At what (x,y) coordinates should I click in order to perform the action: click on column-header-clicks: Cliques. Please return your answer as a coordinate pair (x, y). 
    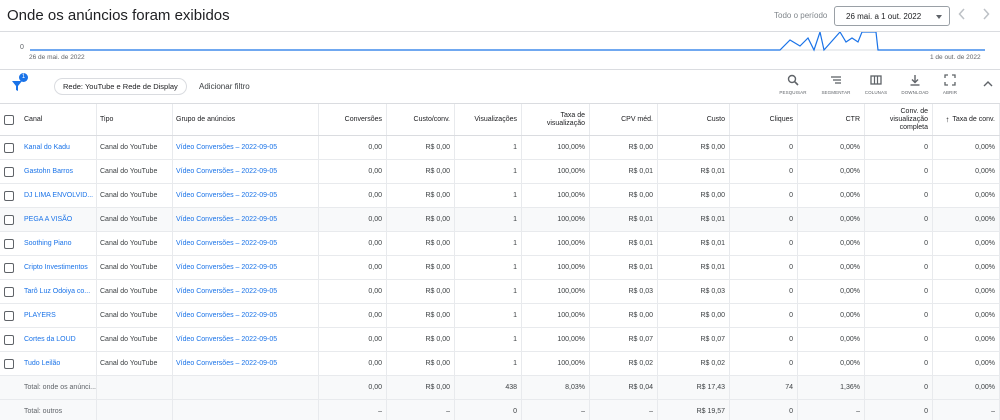
    Looking at the image, I should click on (764, 119).